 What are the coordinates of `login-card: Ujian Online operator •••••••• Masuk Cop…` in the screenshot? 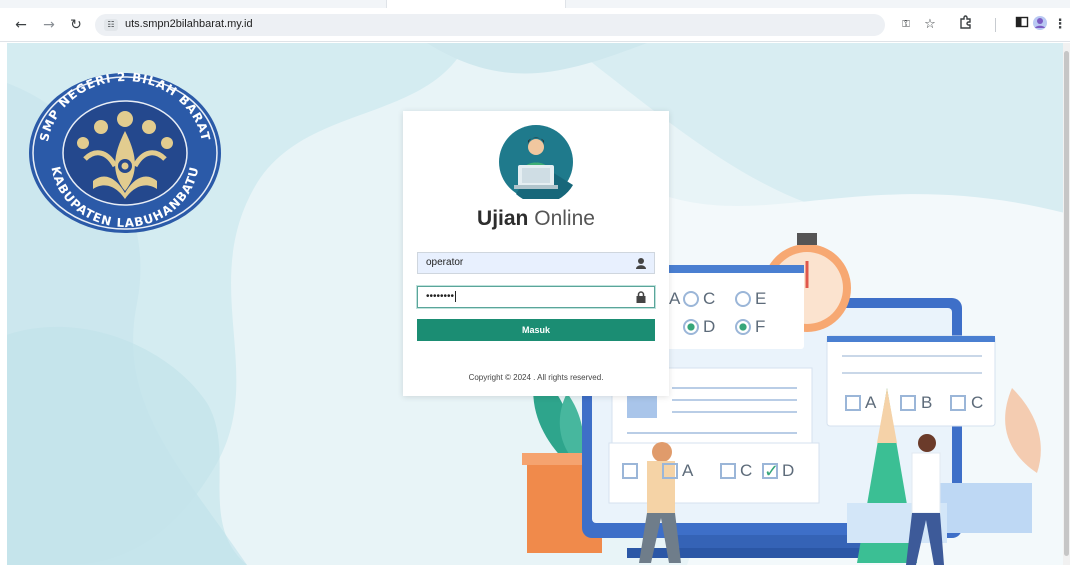 It's located at (536, 253).